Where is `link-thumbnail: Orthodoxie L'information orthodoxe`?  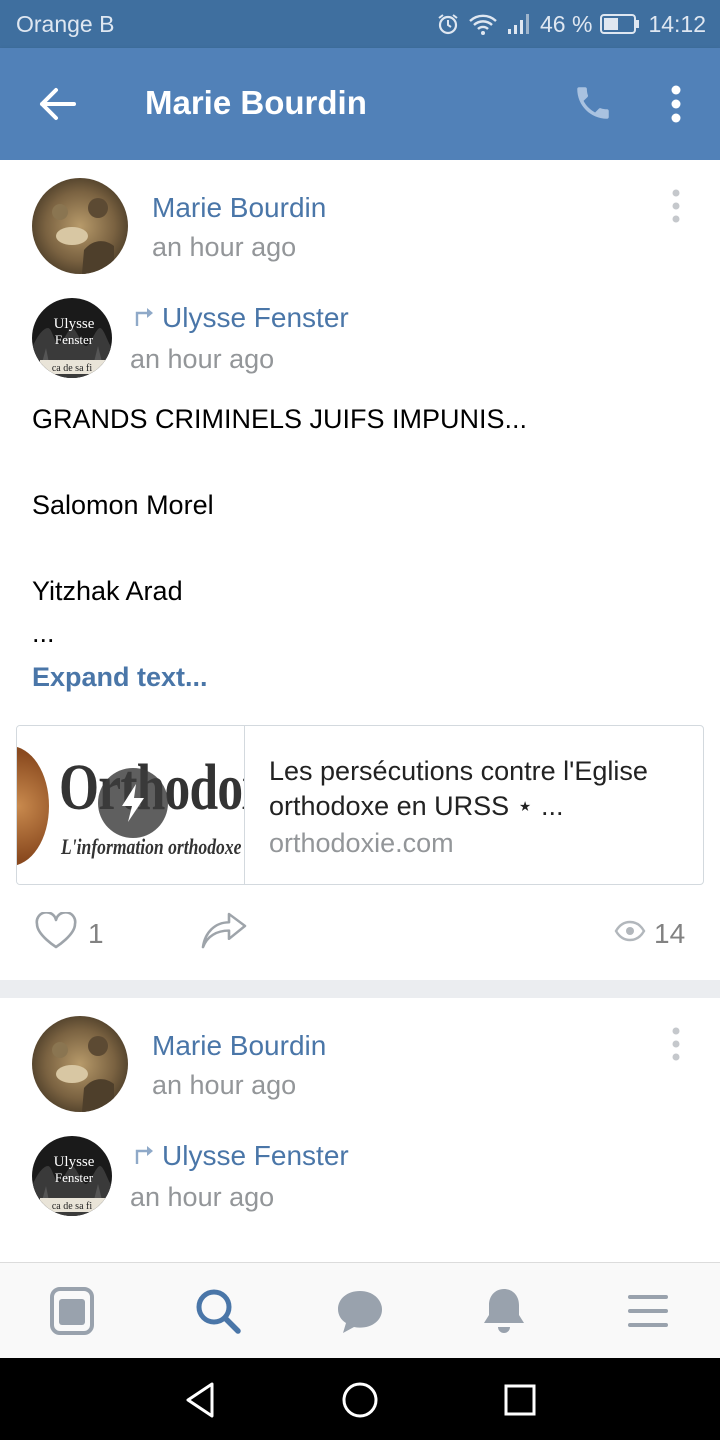 link-thumbnail: Orthodoxie L'information orthodoxe is located at coordinates (131, 805).